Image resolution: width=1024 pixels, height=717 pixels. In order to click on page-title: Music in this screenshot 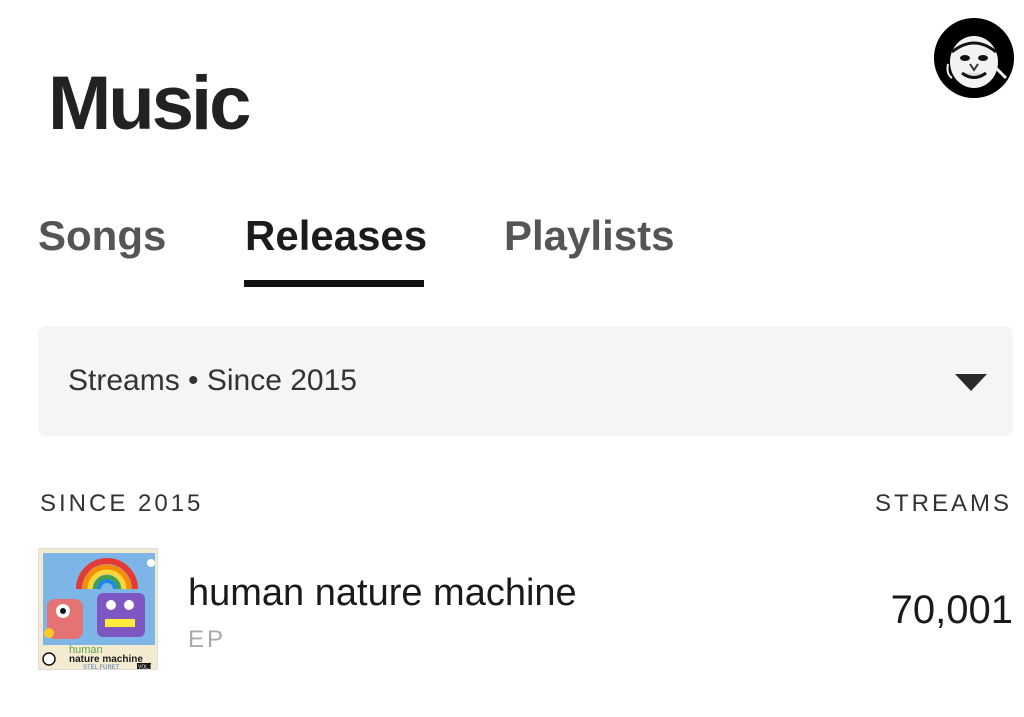, I will do `click(149, 103)`.